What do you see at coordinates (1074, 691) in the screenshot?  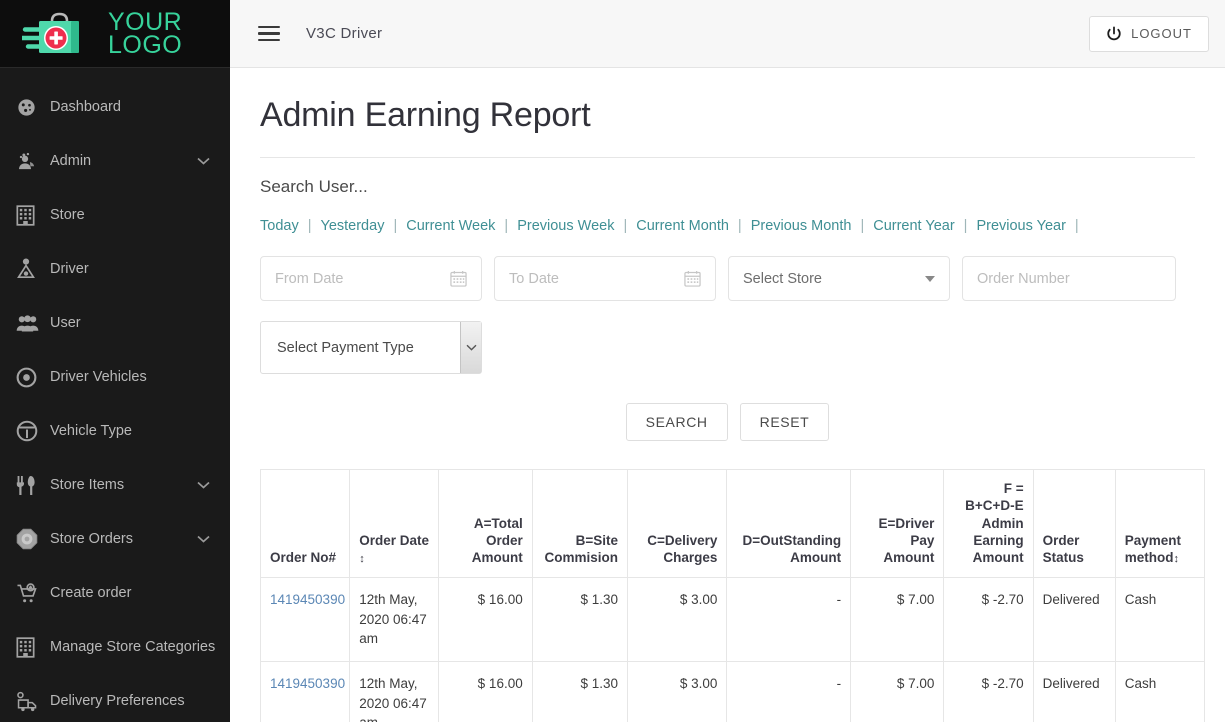 I see `cell-order-status: Delivered` at bounding box center [1074, 691].